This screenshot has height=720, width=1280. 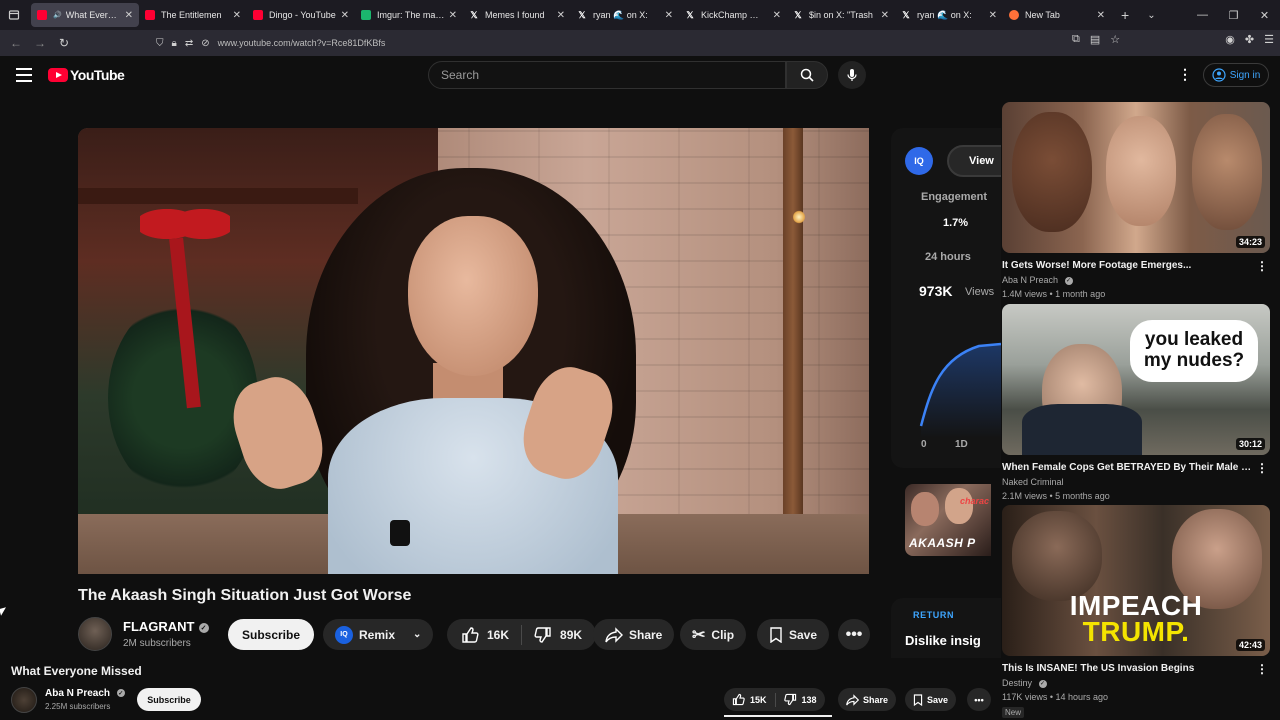 What do you see at coordinates (258, 15) in the screenshot?
I see `youtube-favicon-icon` at bounding box center [258, 15].